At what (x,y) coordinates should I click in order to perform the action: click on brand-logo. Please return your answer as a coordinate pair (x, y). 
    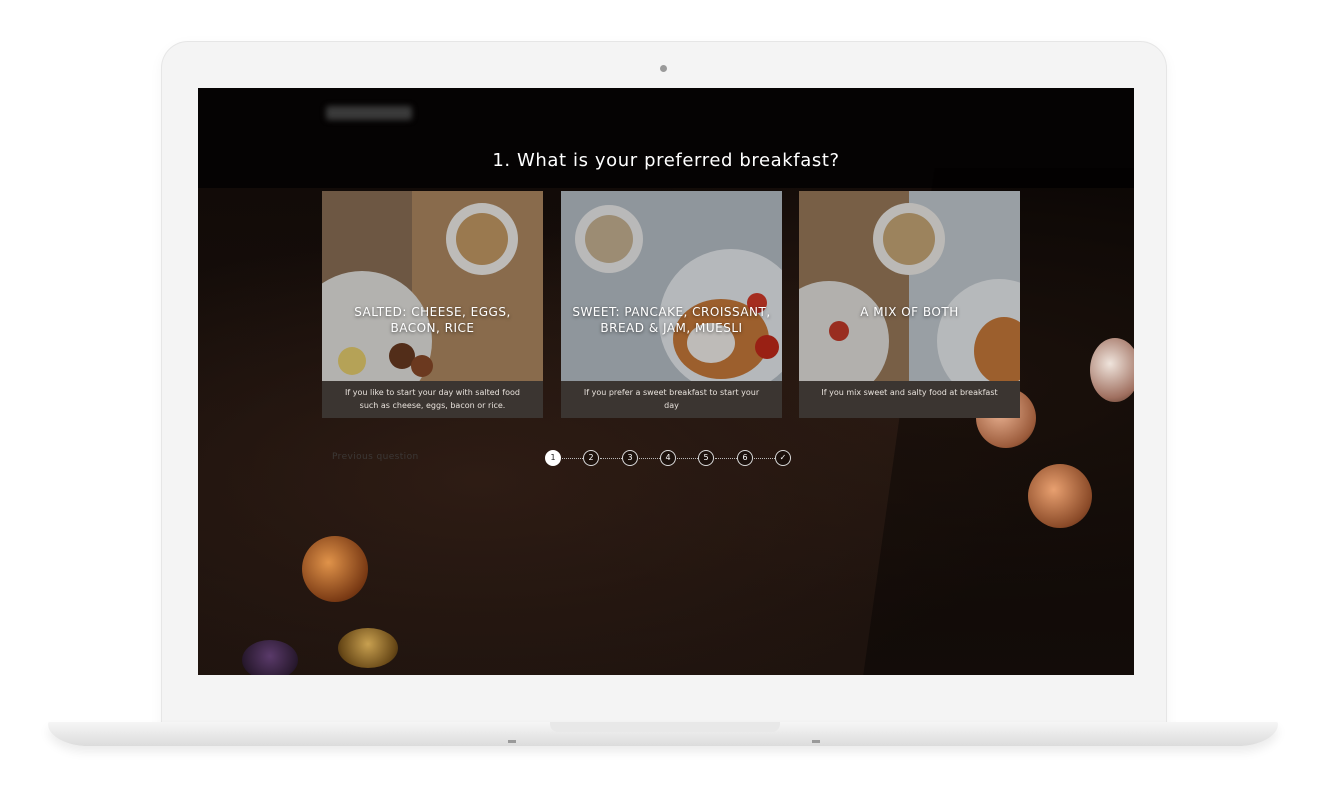
    Looking at the image, I should click on (369, 113).